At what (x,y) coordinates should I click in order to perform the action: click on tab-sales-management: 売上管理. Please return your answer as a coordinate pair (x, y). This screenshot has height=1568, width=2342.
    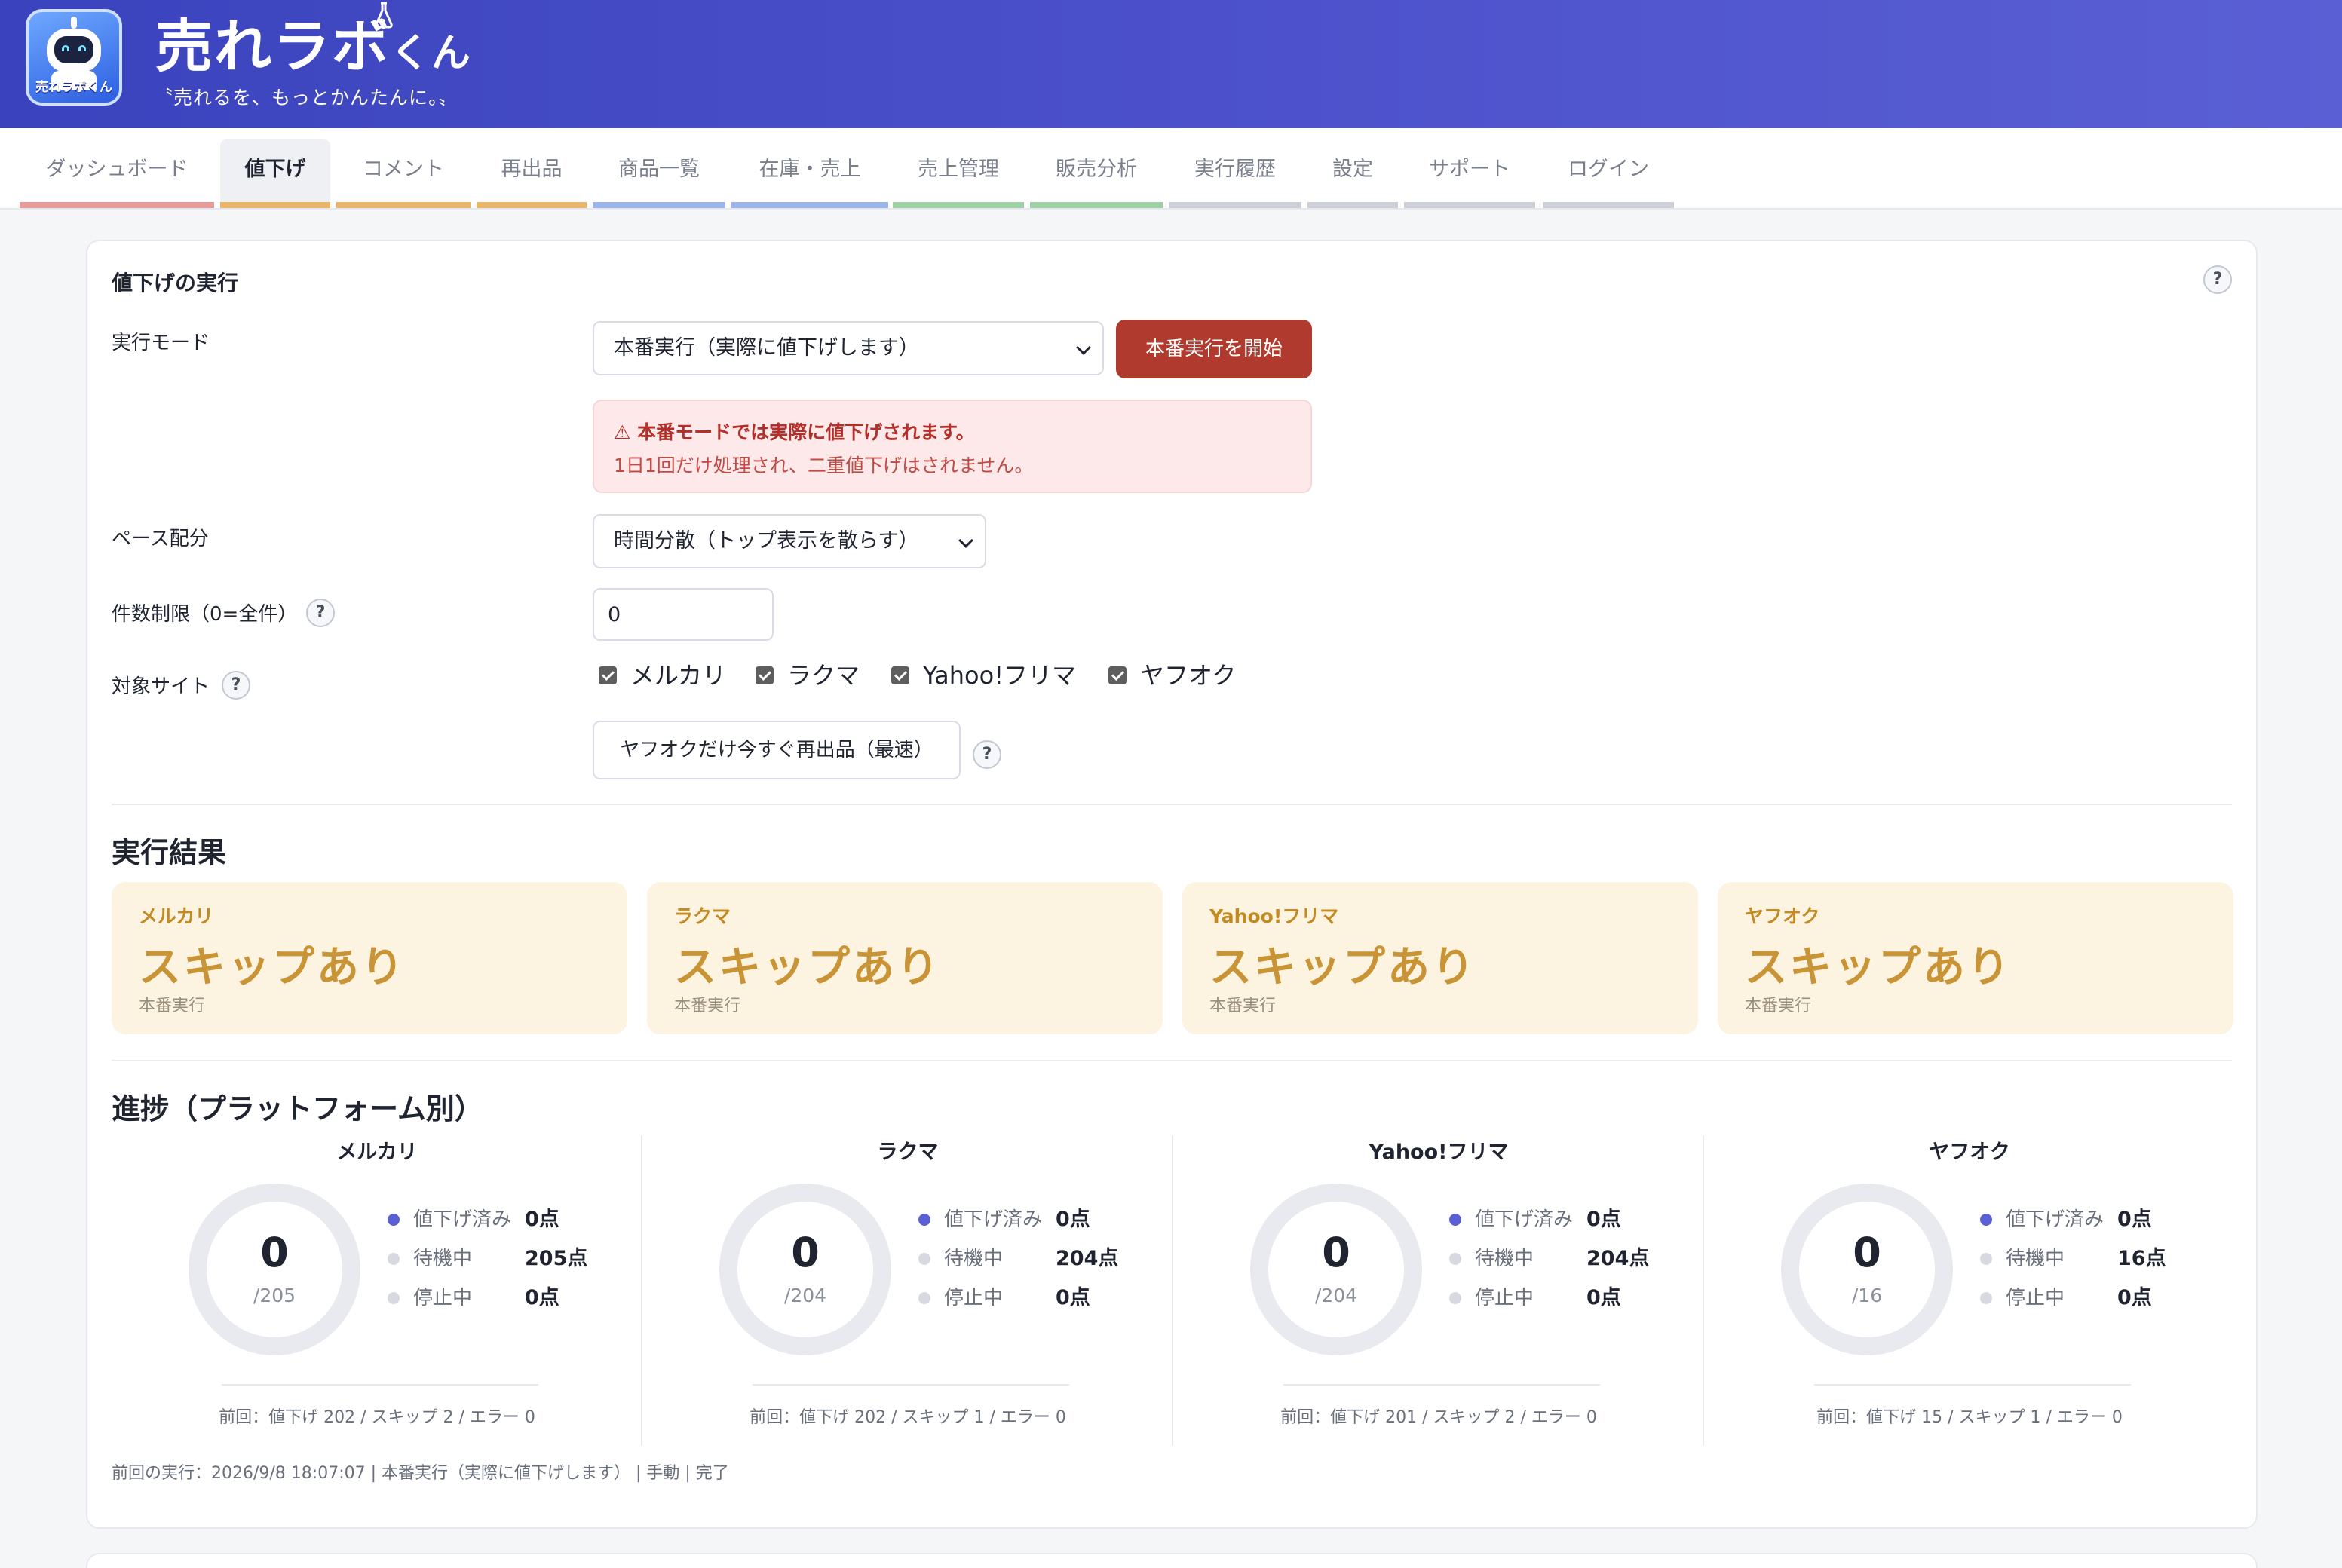
    Looking at the image, I should click on (958, 173).